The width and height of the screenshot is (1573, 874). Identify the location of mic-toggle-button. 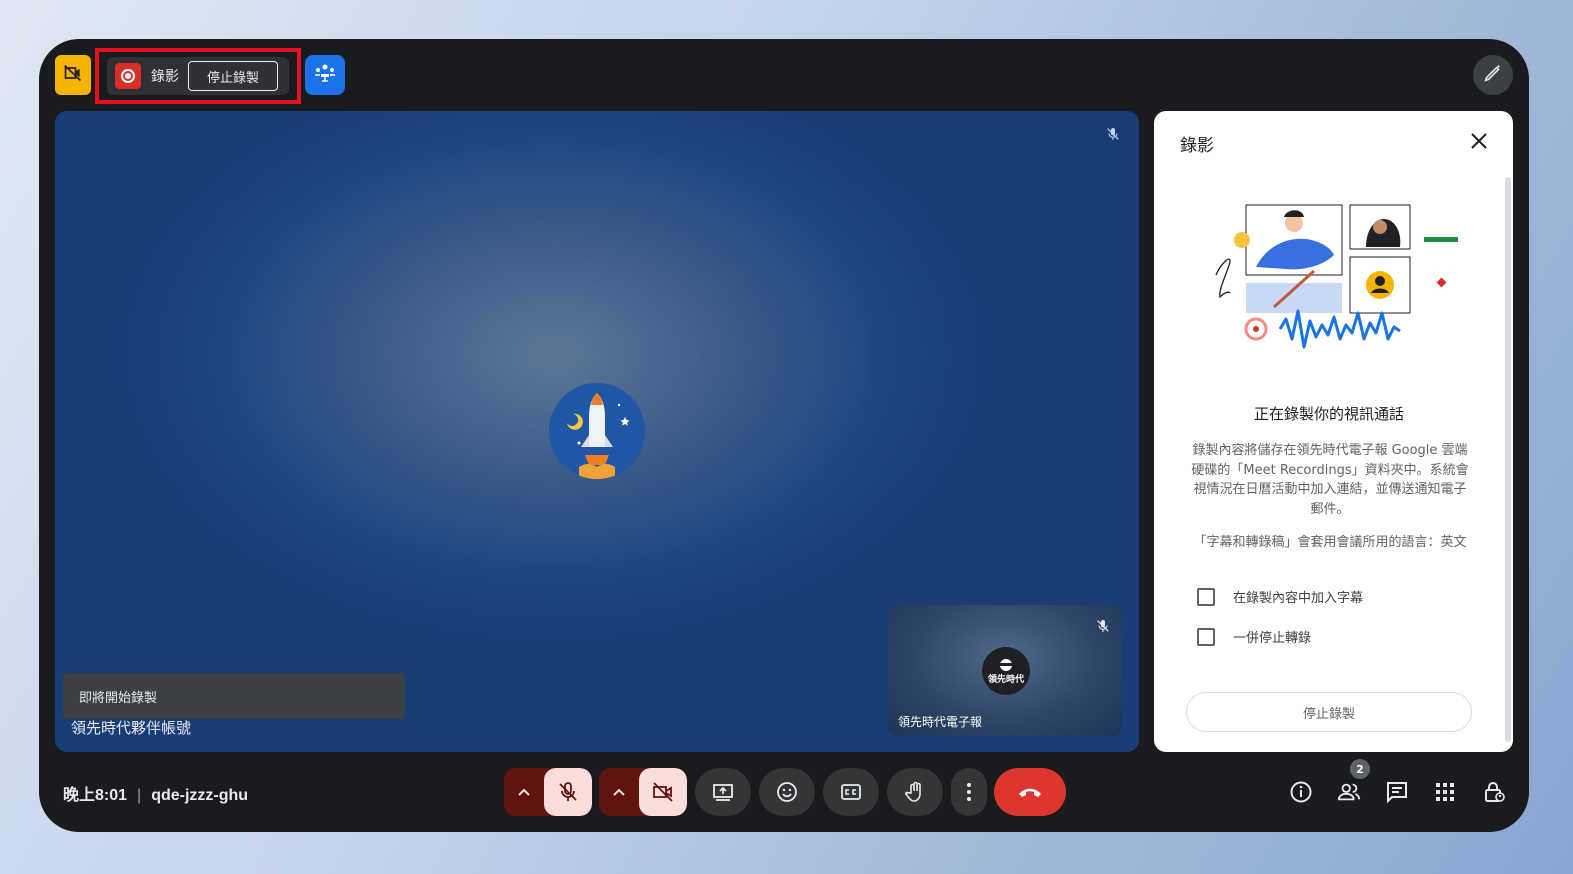
(568, 792).